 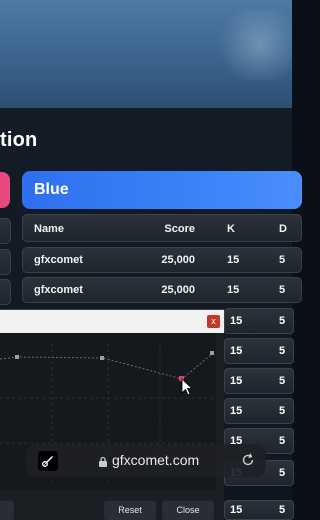 What do you see at coordinates (5, 190) in the screenshot?
I see `tab-red-team` at bounding box center [5, 190].